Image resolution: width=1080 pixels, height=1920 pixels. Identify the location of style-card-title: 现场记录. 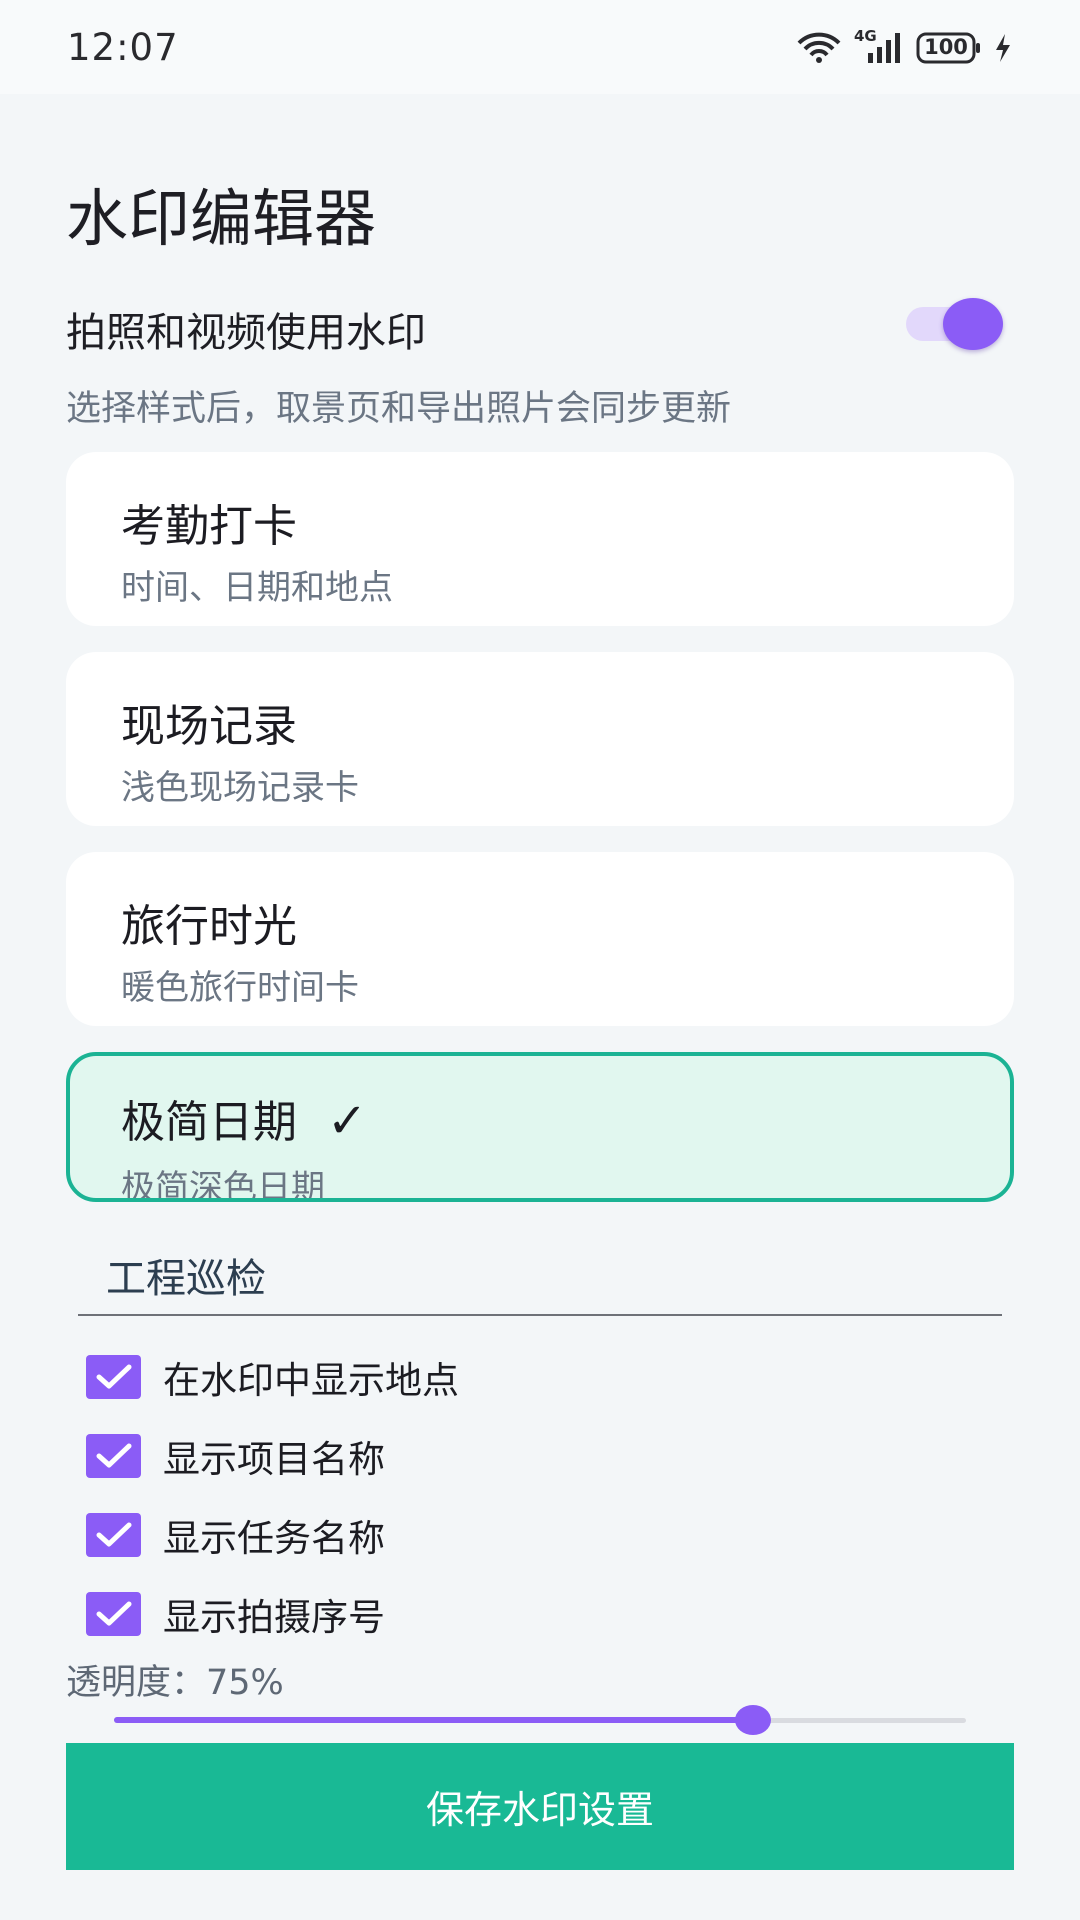
(209, 726).